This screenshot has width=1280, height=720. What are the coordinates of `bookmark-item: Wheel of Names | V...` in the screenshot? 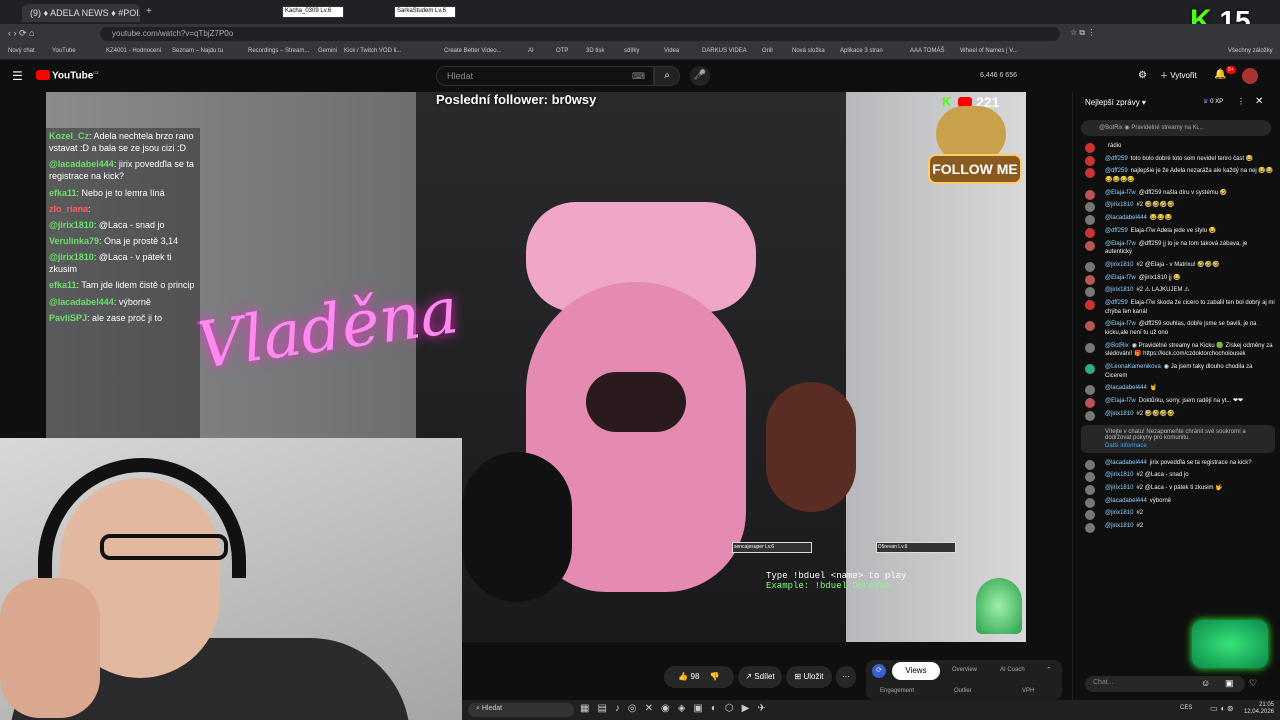 It's located at (989, 51).